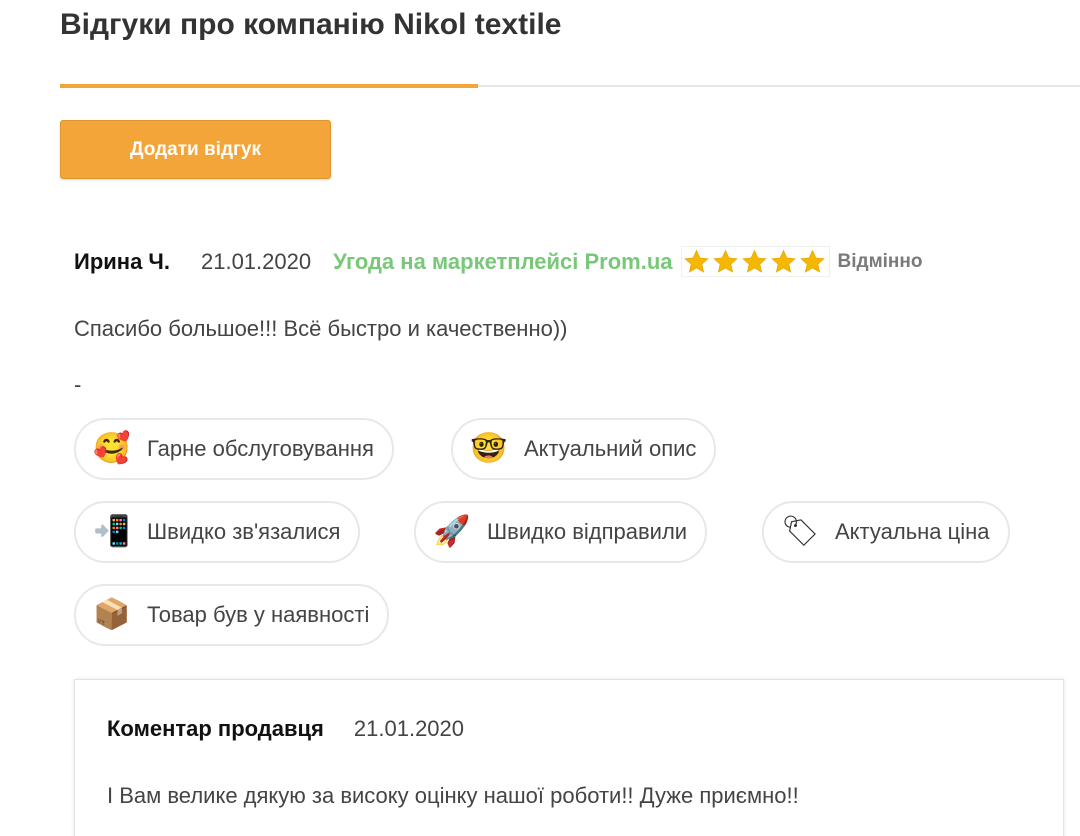 The width and height of the screenshot is (1080, 836). Describe the element at coordinates (311, 24) in the screenshot. I see `page-title: Відгуки про компанію Nikol textile` at that location.